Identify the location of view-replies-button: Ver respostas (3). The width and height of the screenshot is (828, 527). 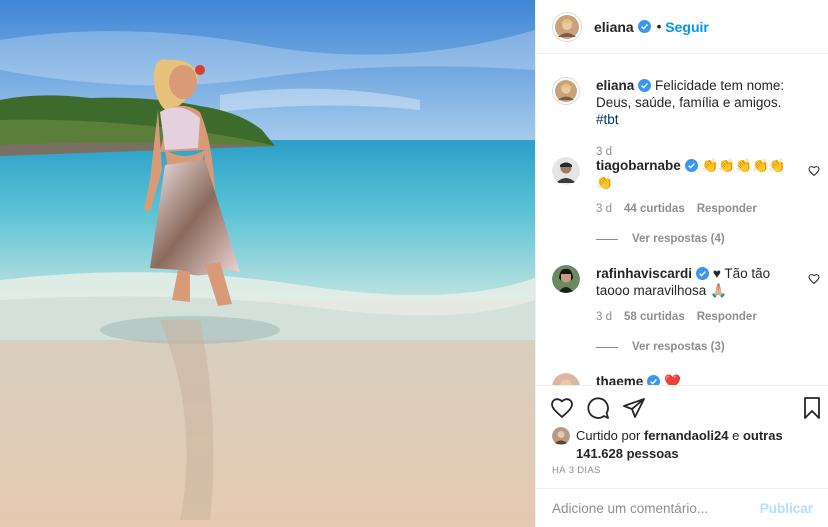
(660, 347).